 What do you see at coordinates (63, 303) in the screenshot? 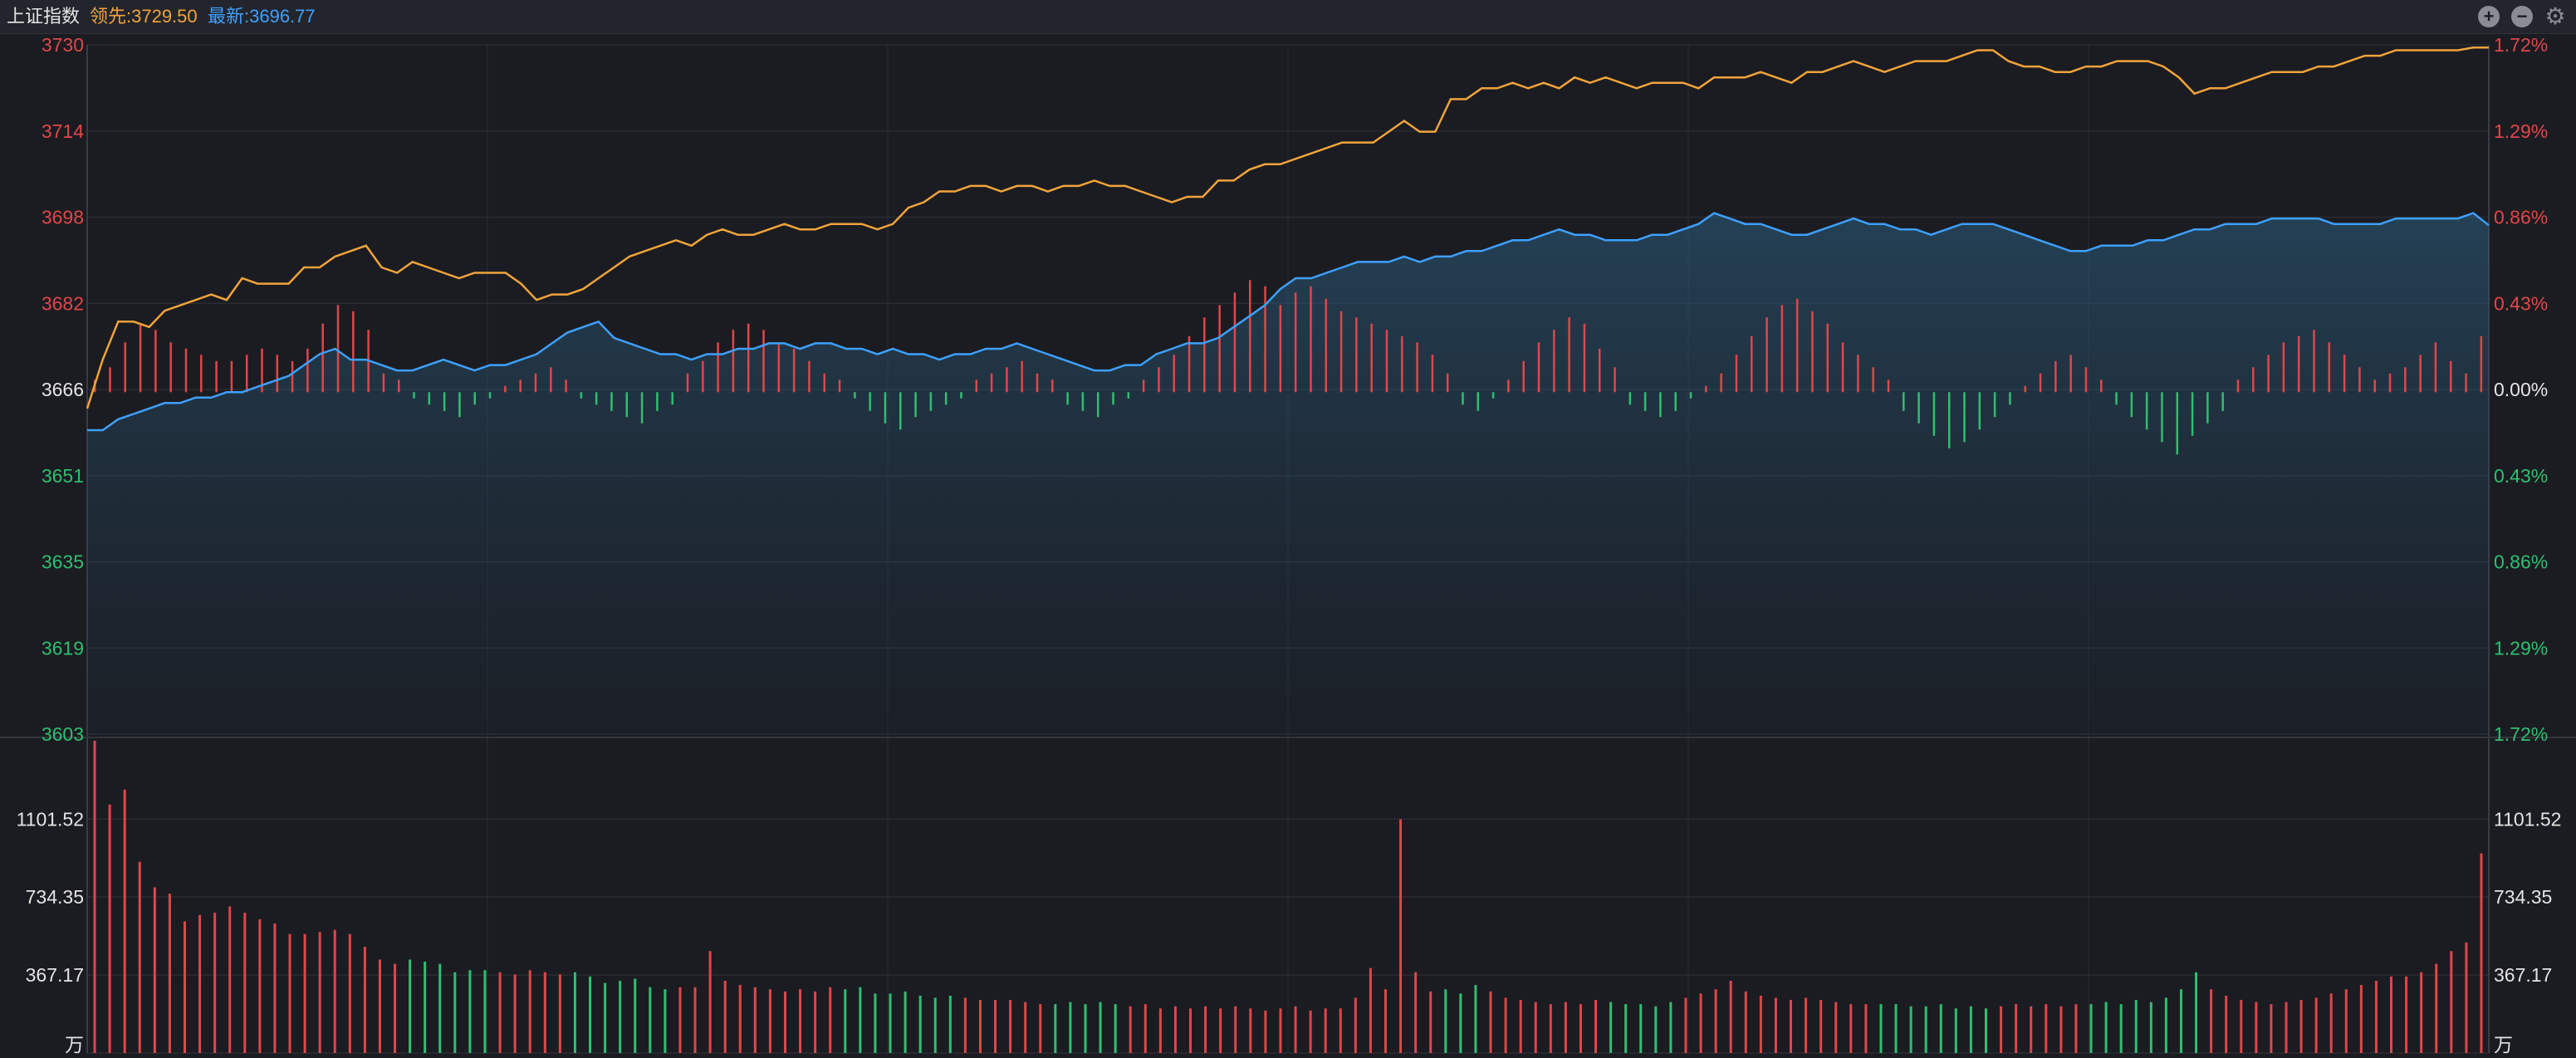
I see `price-tick-label: 3682` at bounding box center [63, 303].